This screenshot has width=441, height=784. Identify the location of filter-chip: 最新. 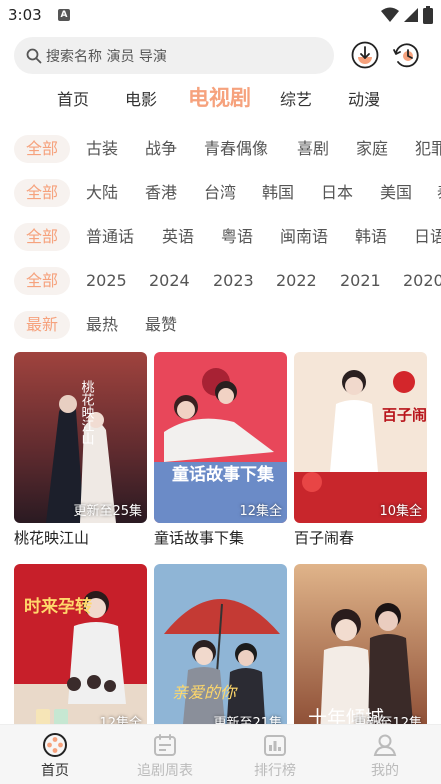
(42, 325).